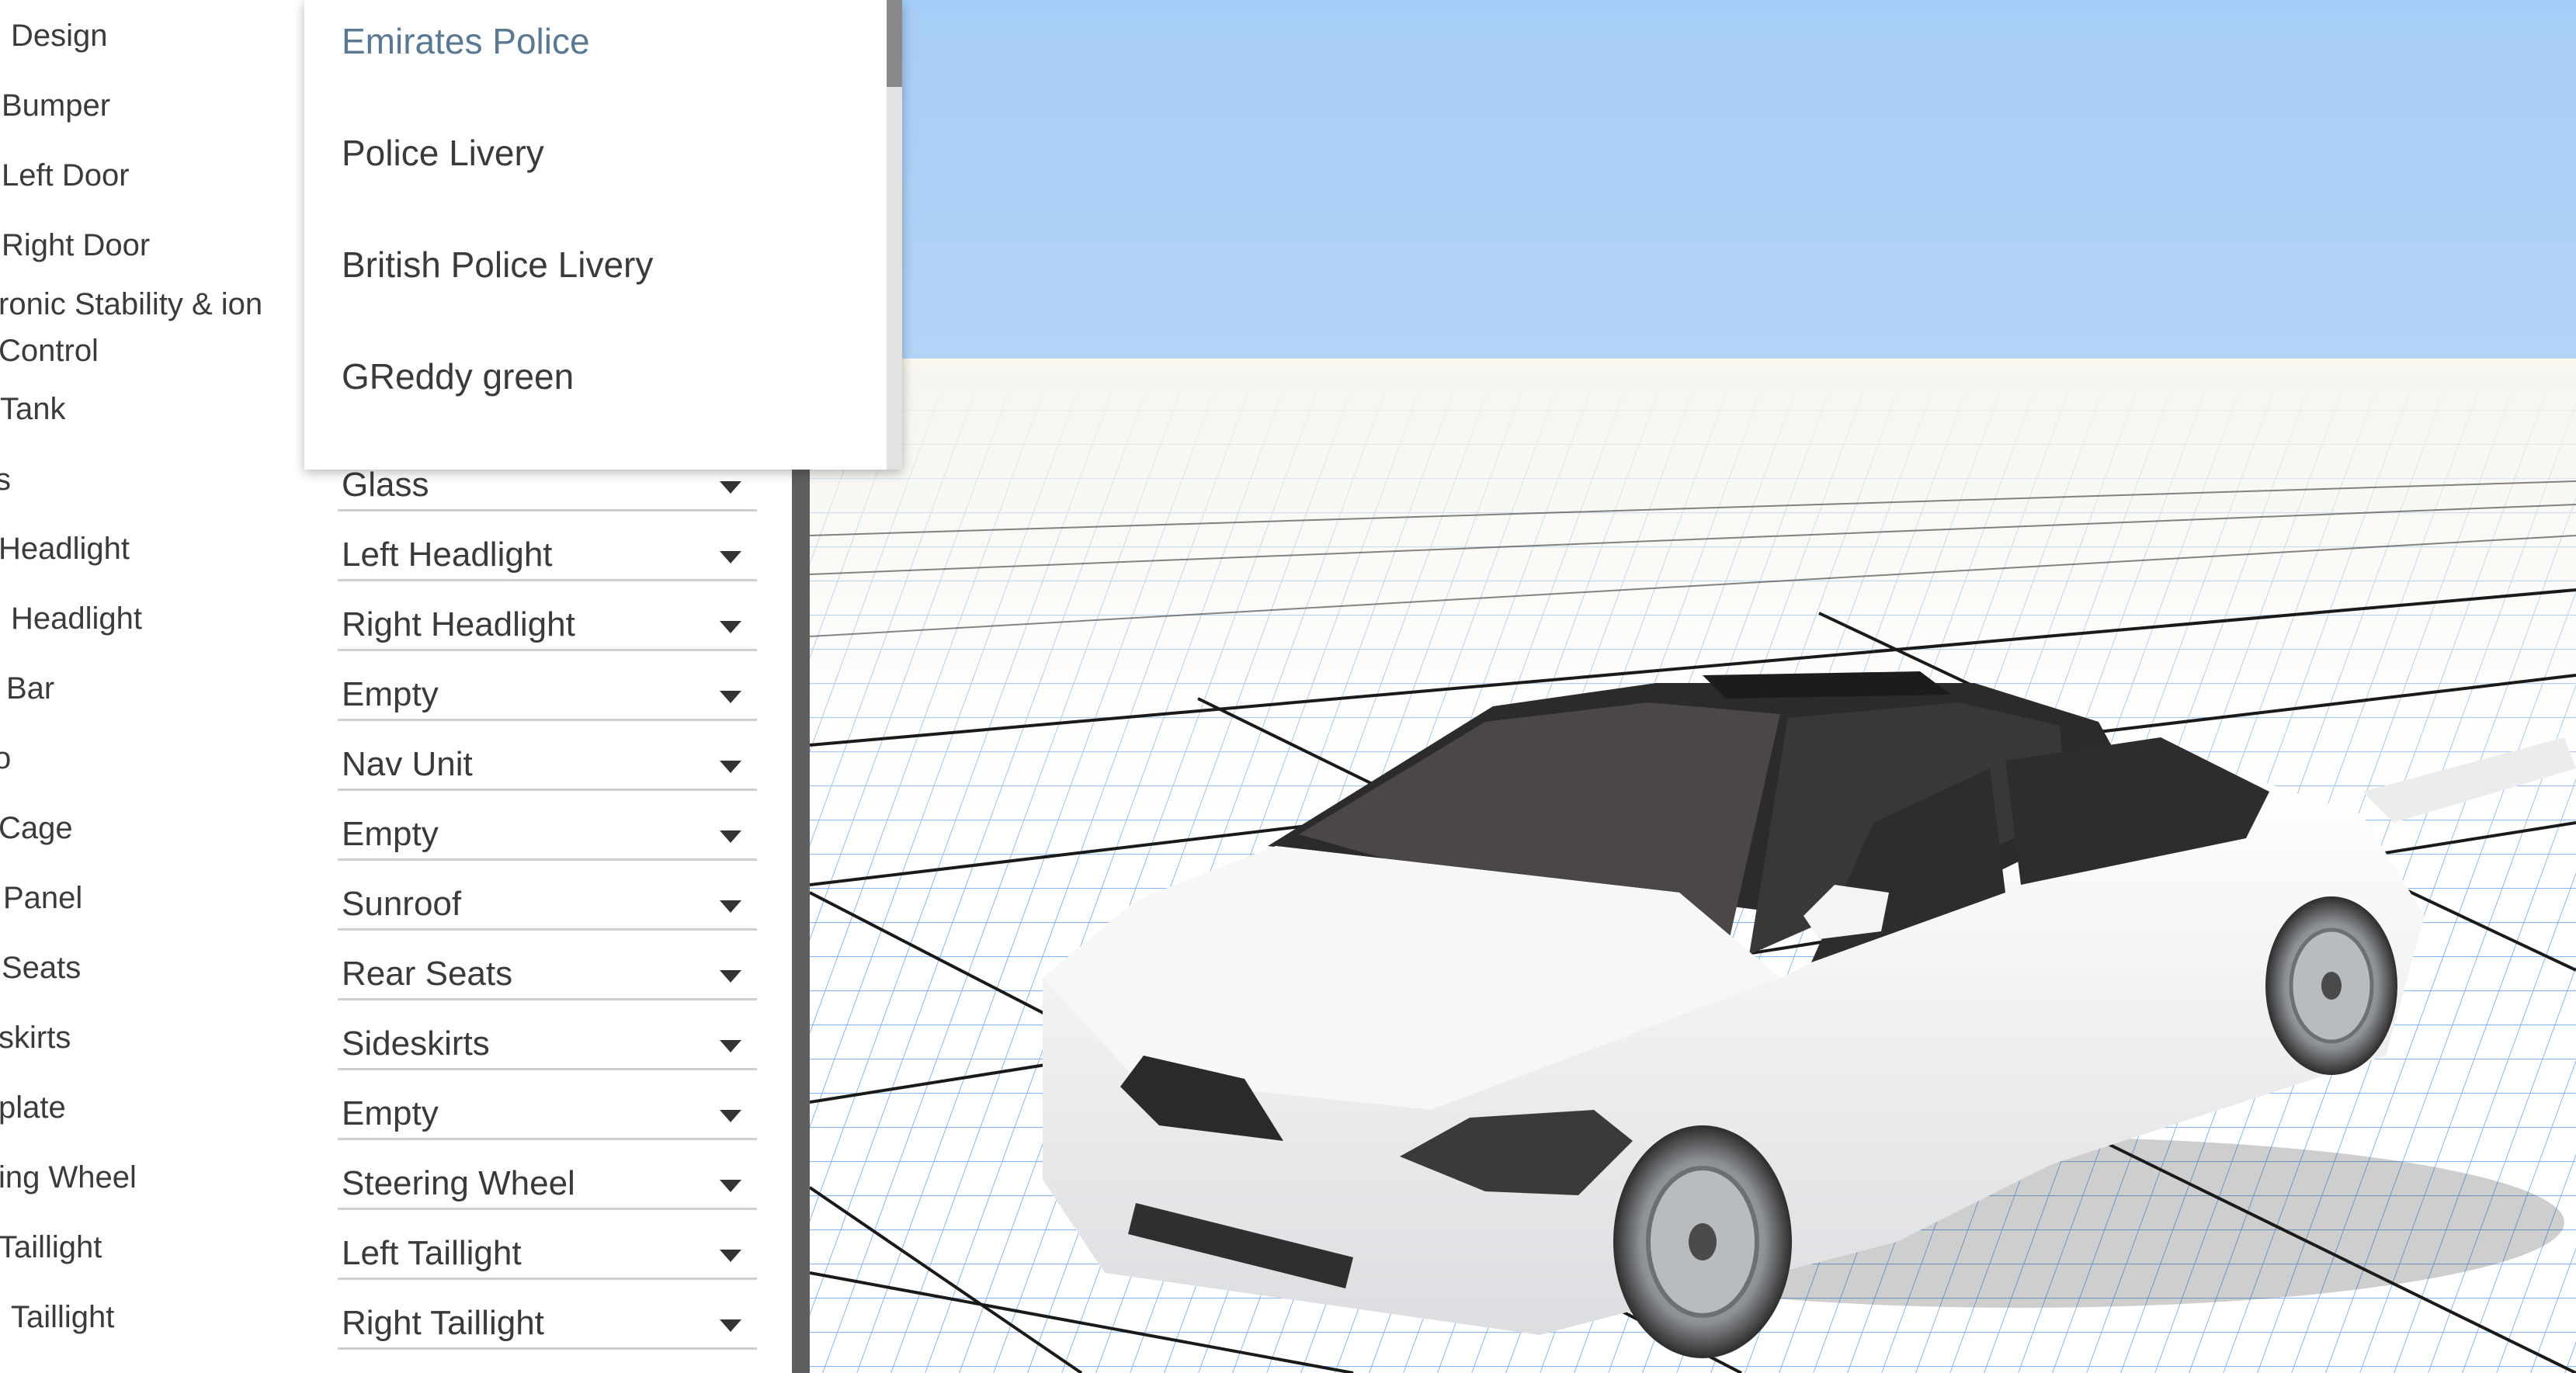  Describe the element at coordinates (547, 836) in the screenshot. I see `select-cage: Empty` at that location.